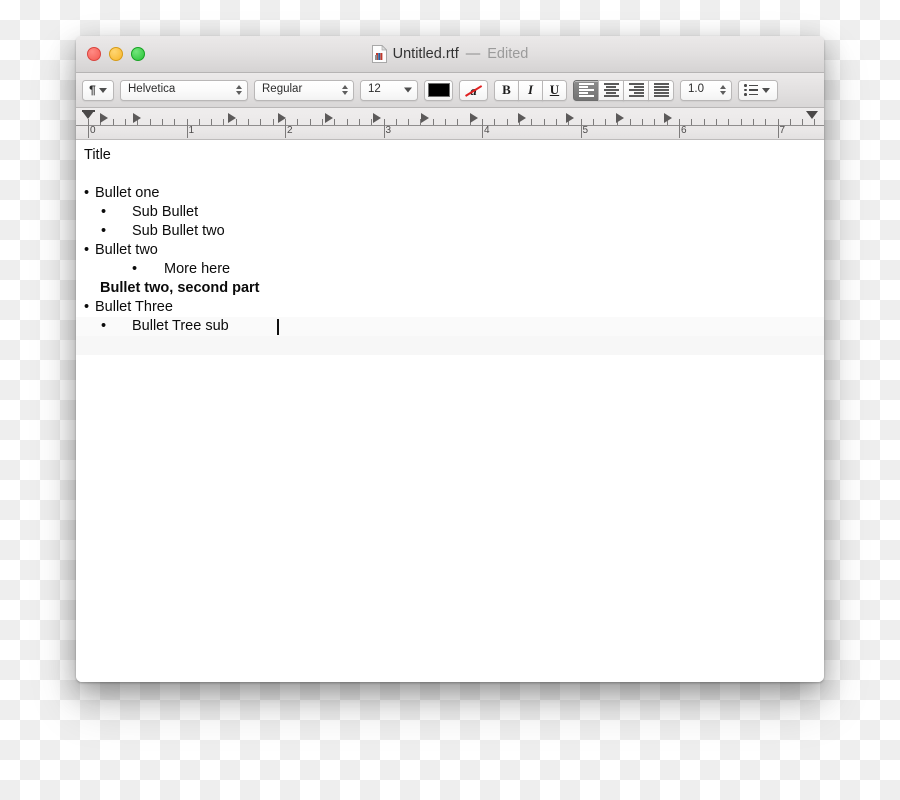  I want to click on ruler-number-label: 0, so click(93, 130).